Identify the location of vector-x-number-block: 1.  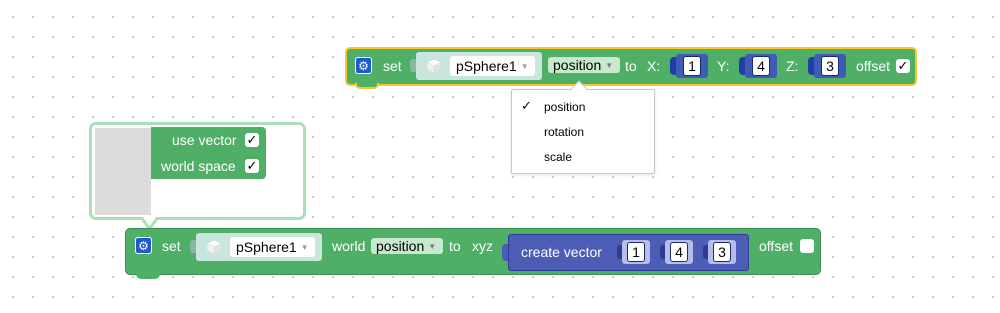
(636, 252).